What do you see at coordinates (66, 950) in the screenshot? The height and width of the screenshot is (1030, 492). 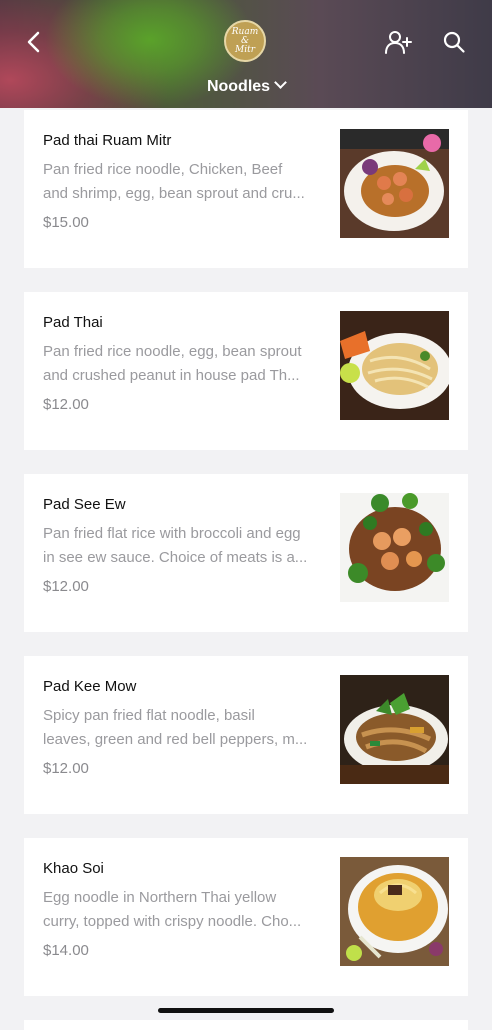 I see `item-price: $14.00` at bounding box center [66, 950].